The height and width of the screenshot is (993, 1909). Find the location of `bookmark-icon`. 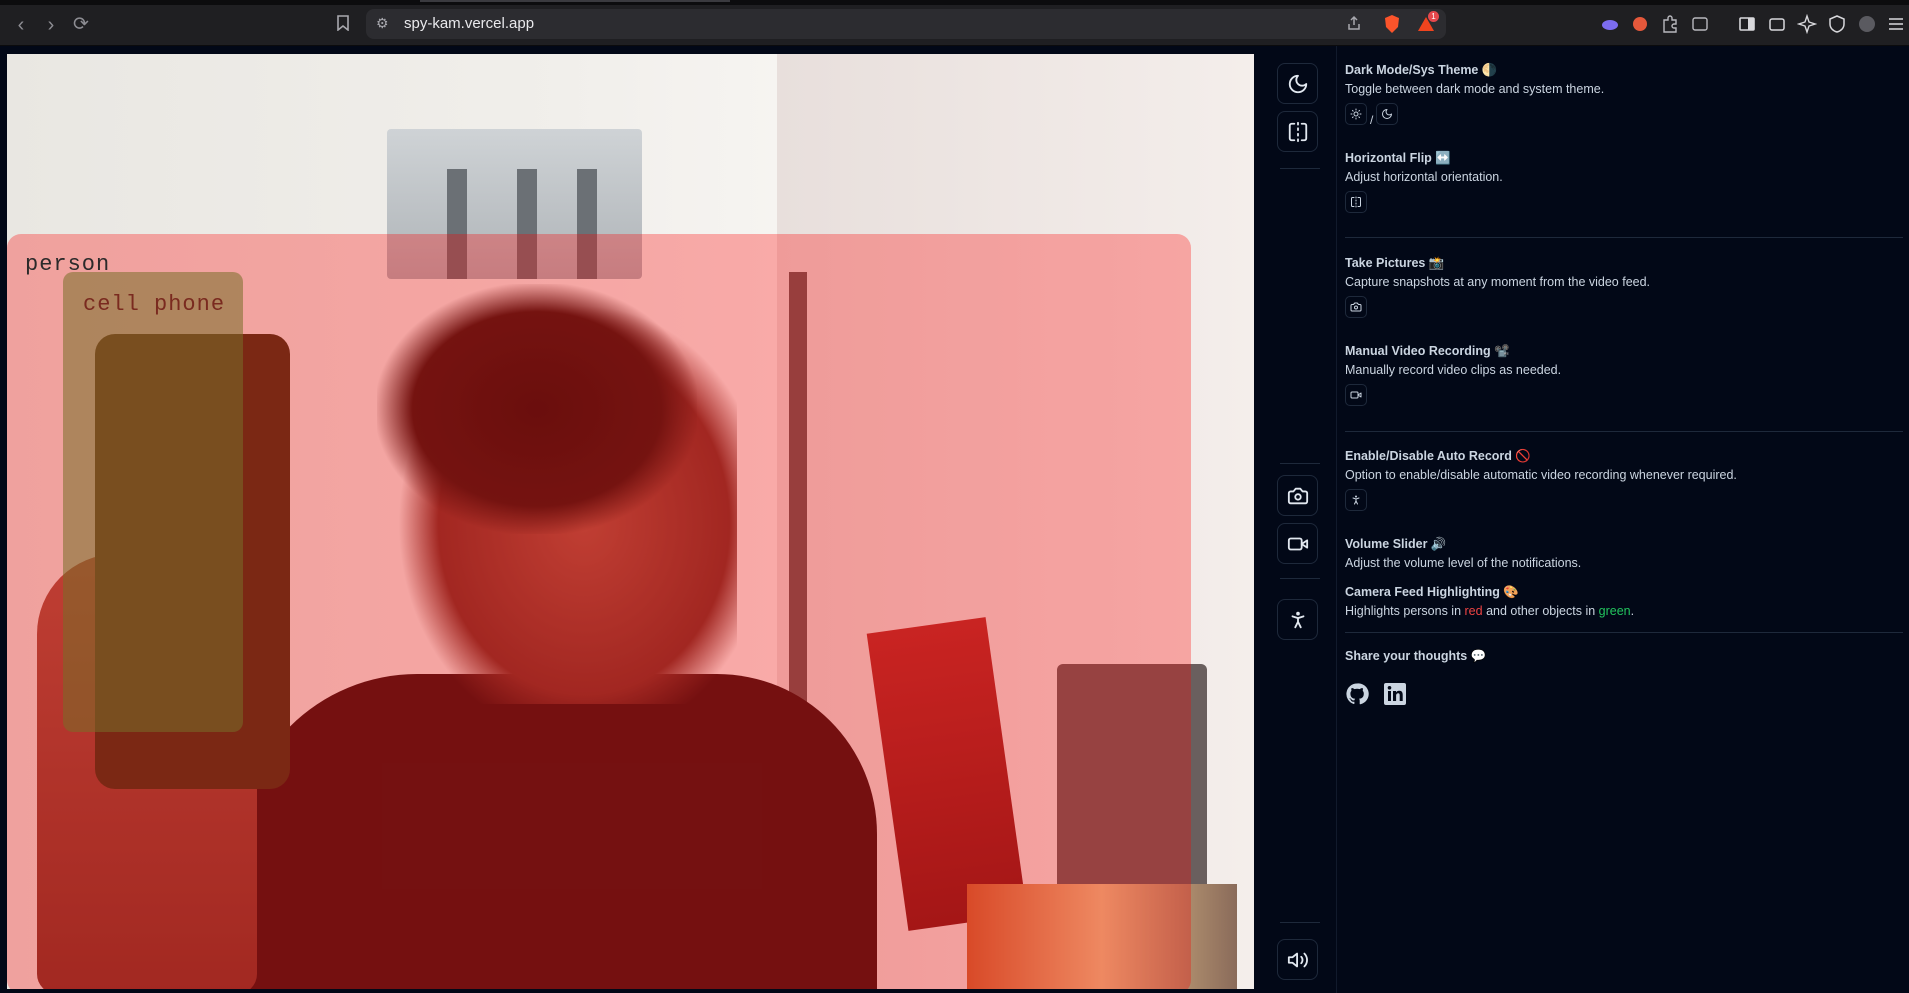

bookmark-icon is located at coordinates (343, 25).